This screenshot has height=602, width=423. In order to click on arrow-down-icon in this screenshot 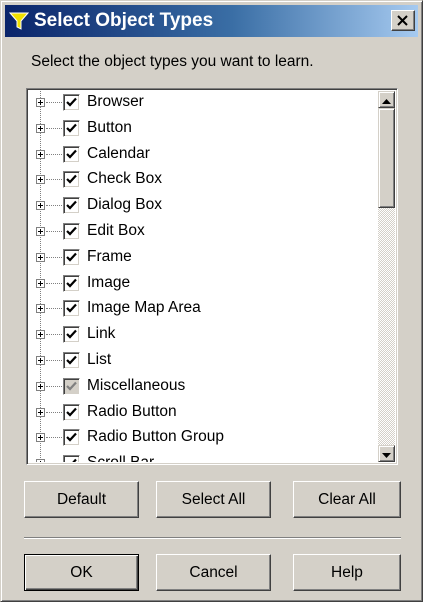, I will do `click(386, 454)`.